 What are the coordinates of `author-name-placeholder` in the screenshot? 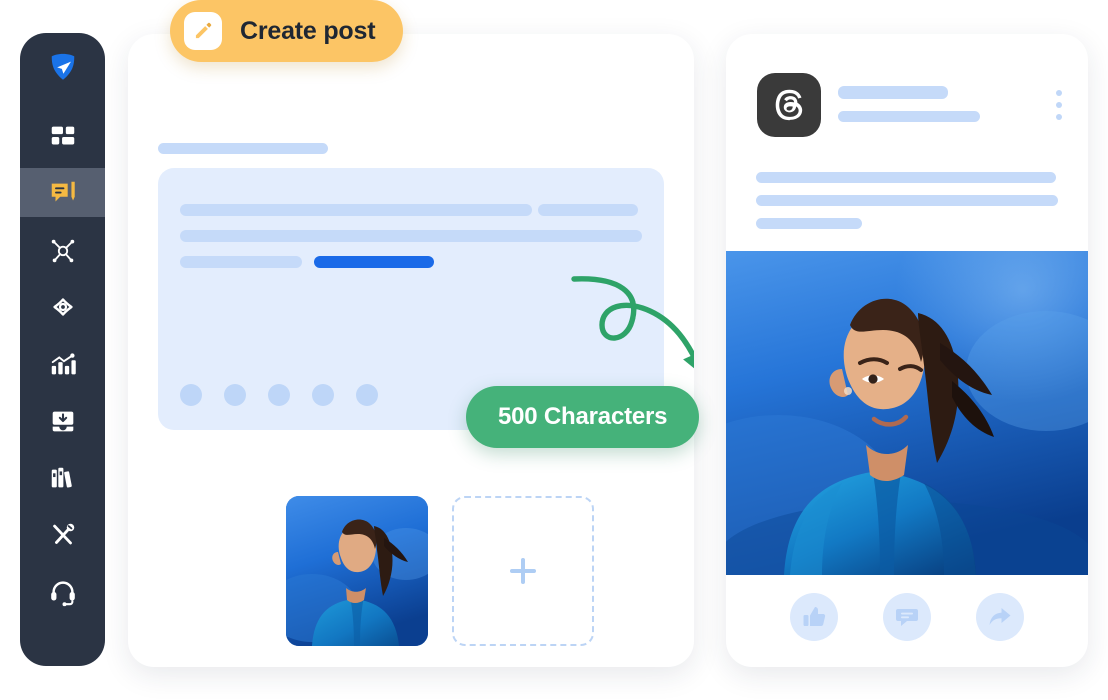 It's located at (893, 92).